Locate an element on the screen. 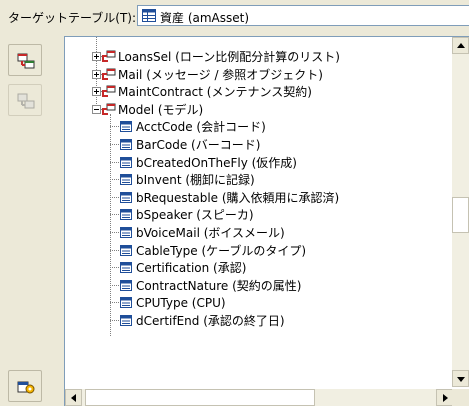 This screenshot has height=406, width=469. tree-field-row: BarCode (バーコード) is located at coordinates (259, 145).